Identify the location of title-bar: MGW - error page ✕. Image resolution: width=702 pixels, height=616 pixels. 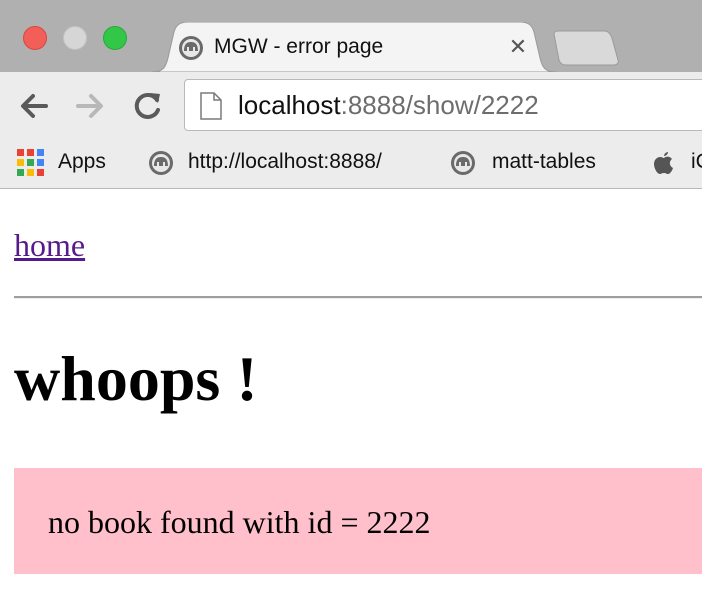
(351, 36).